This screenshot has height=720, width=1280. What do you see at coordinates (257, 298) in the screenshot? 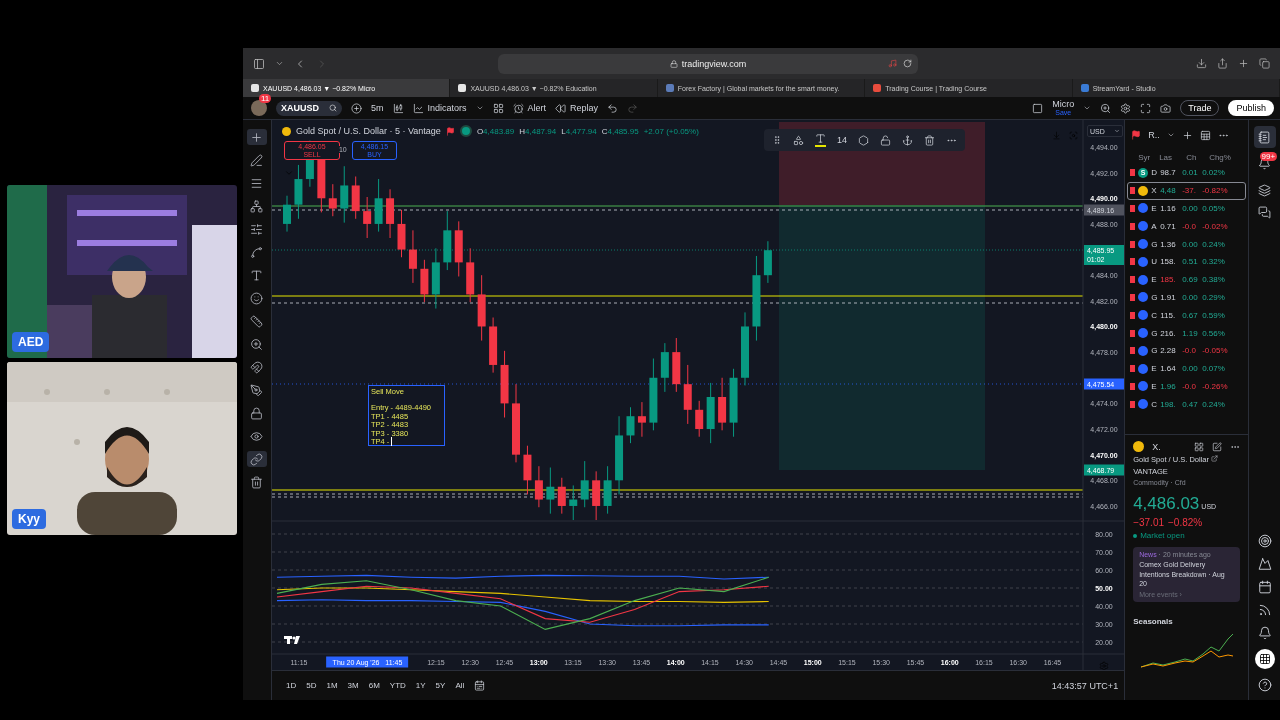
I see `emoji-icon` at bounding box center [257, 298].